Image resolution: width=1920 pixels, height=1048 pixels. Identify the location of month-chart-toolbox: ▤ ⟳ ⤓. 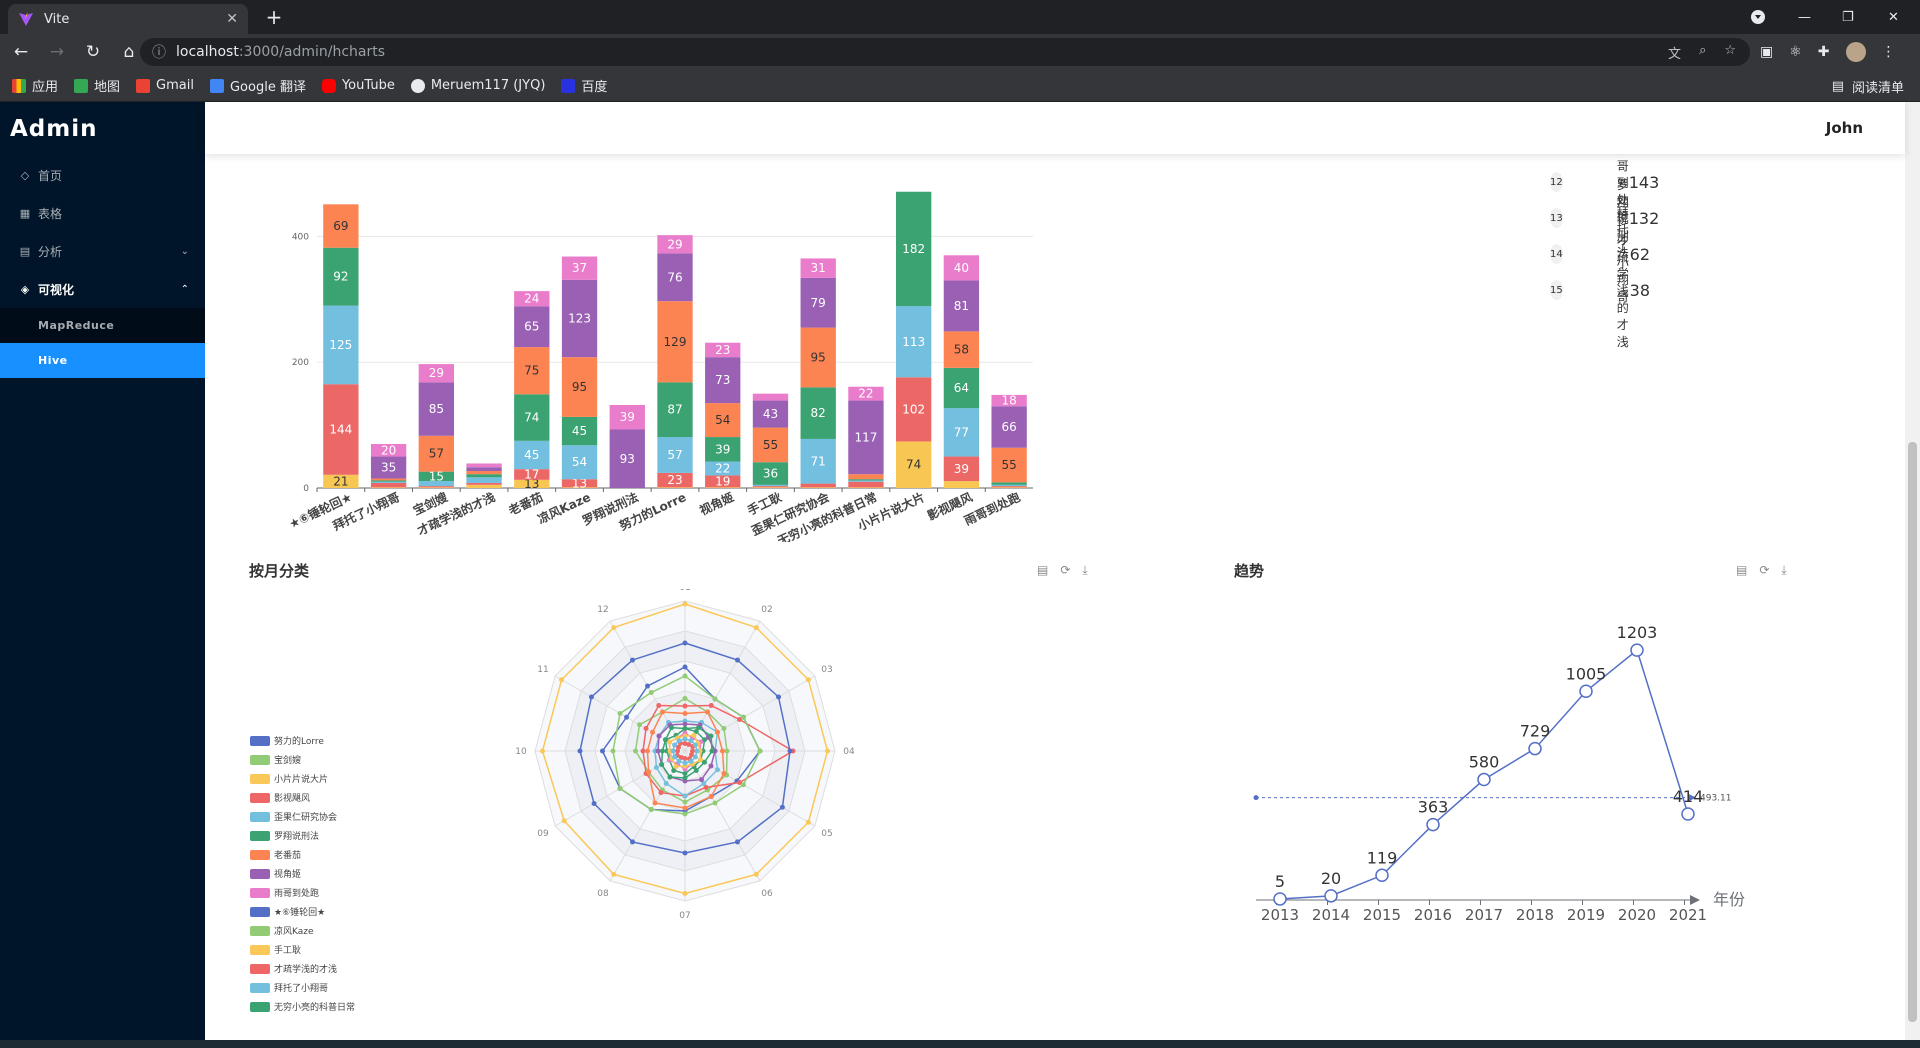
(1062, 570).